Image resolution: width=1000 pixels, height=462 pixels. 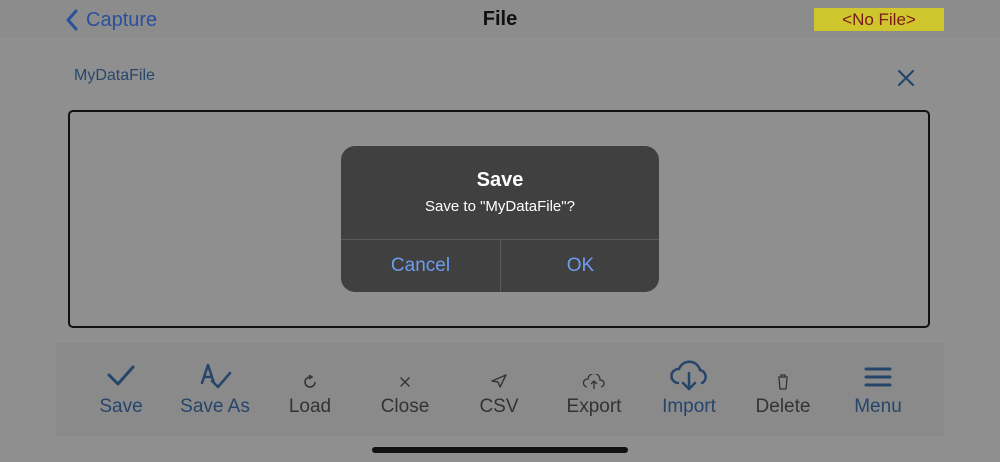 What do you see at coordinates (878, 389) in the screenshot?
I see `menu-button: Menu` at bounding box center [878, 389].